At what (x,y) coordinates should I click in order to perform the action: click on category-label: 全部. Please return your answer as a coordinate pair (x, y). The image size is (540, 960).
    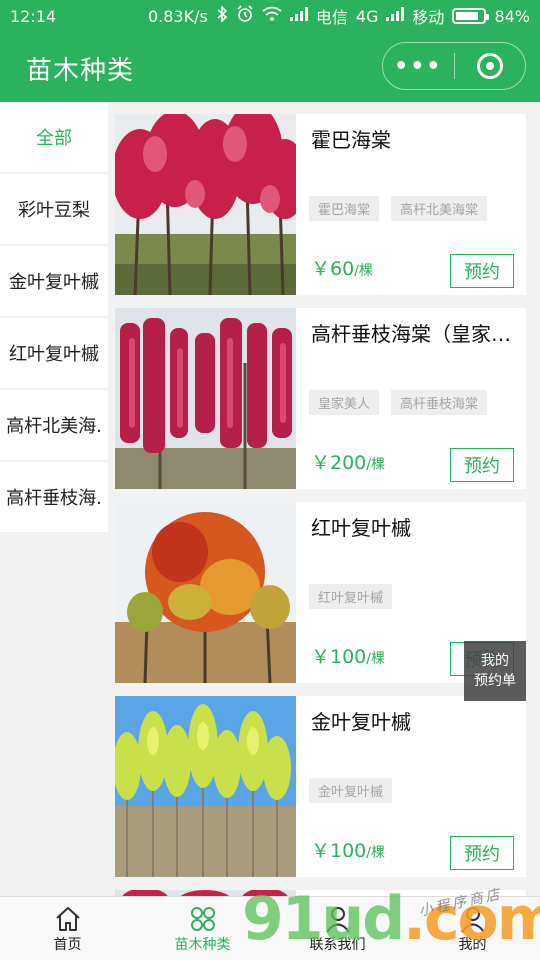
    Looking at the image, I should click on (54, 138).